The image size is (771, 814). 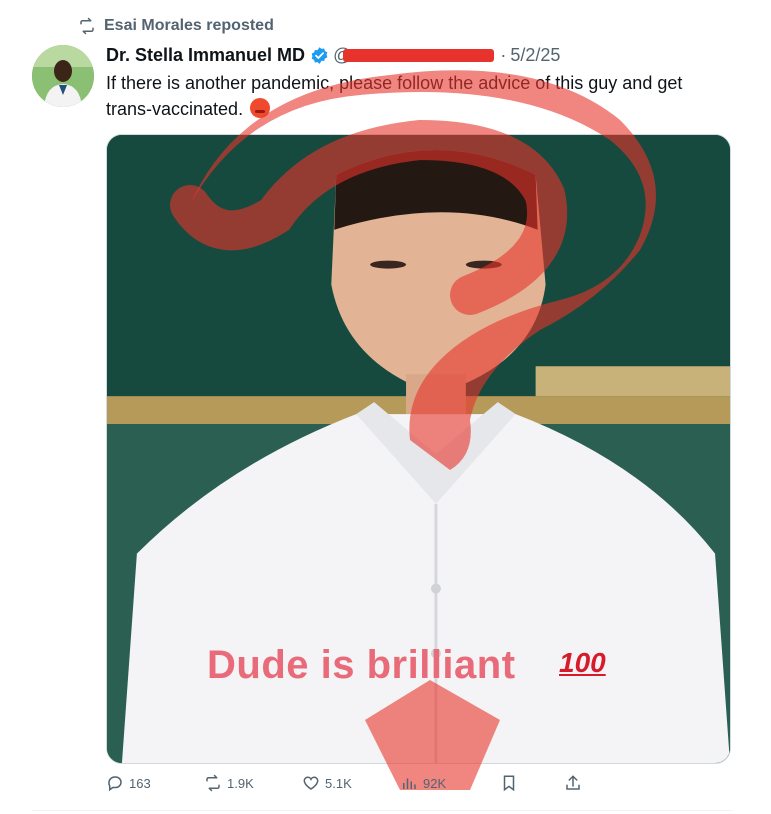 I want to click on views-button: 92K, so click(x=423, y=783).